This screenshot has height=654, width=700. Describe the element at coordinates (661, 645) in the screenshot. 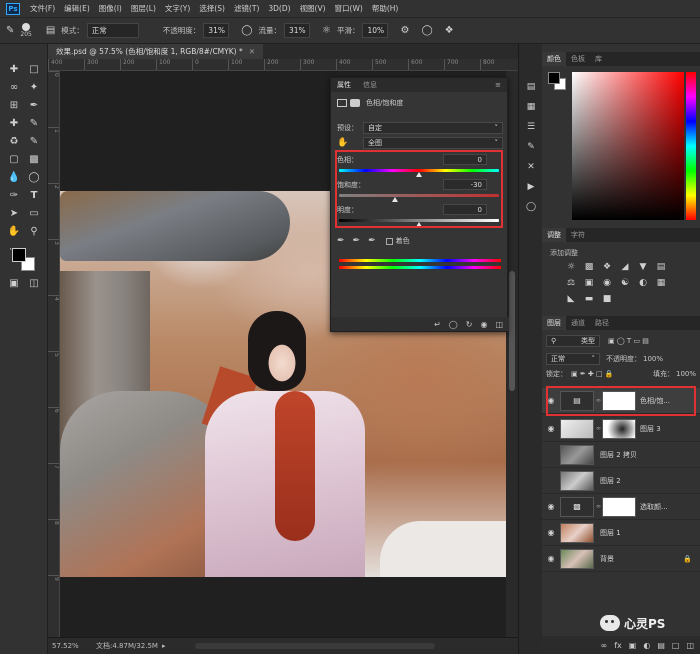

I see `new-group-icon: ▤` at that location.